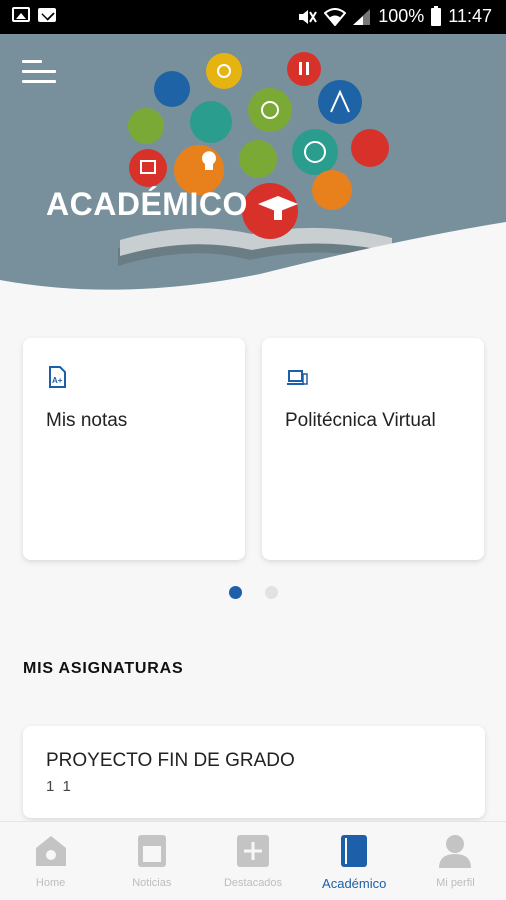  I want to click on nav-noticias: Noticias, so click(151, 861).